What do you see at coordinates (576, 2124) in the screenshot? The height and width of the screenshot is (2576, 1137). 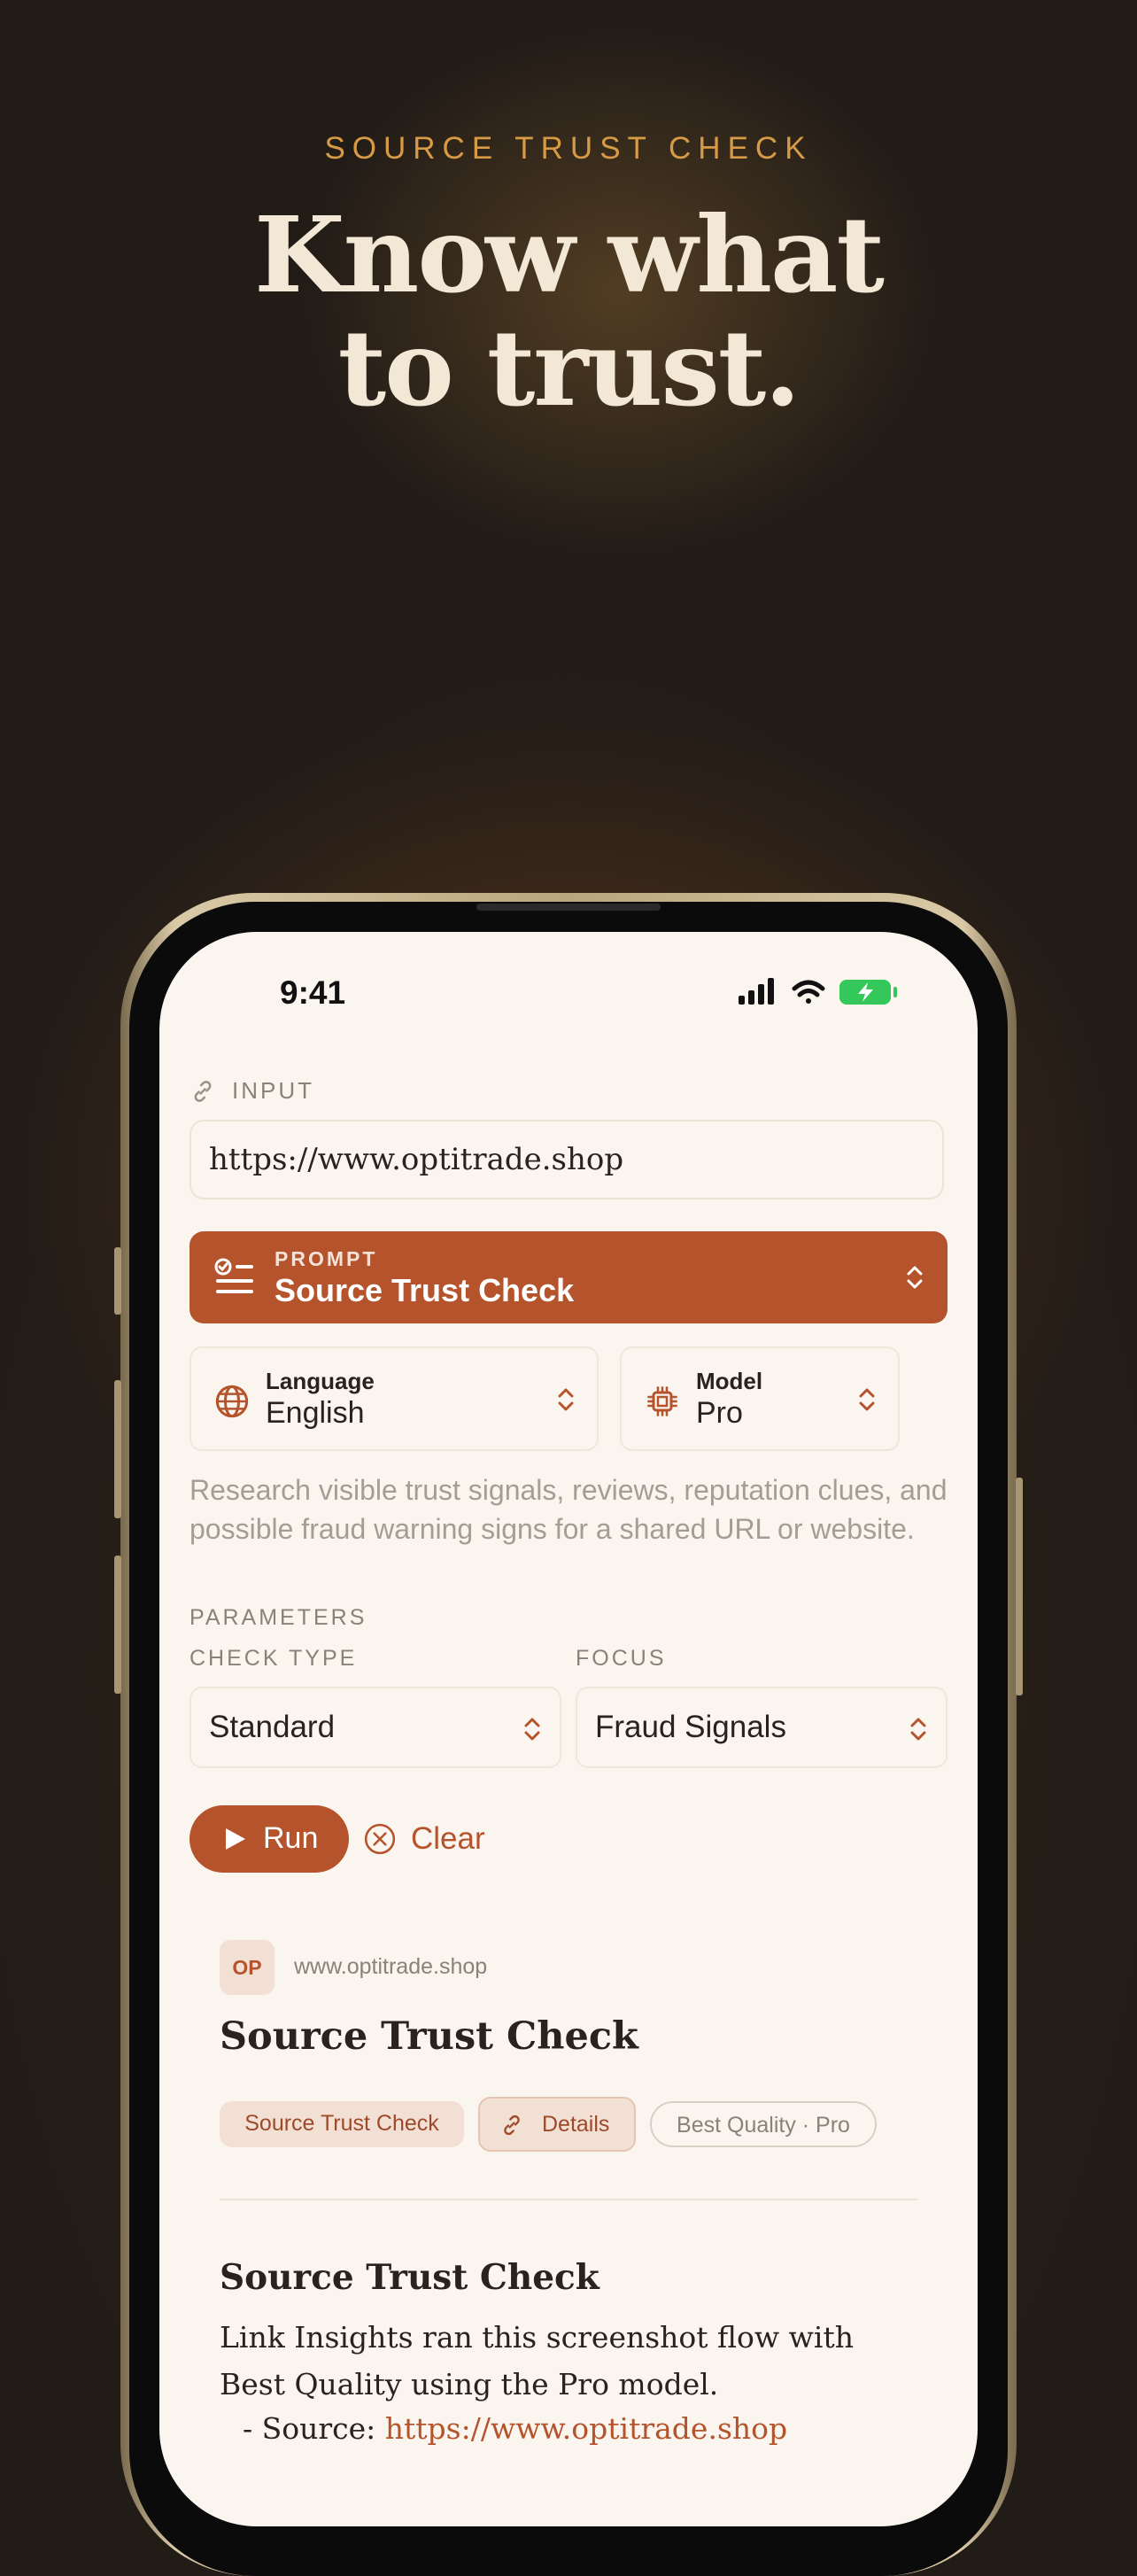 I see `details-label: Details` at bounding box center [576, 2124].